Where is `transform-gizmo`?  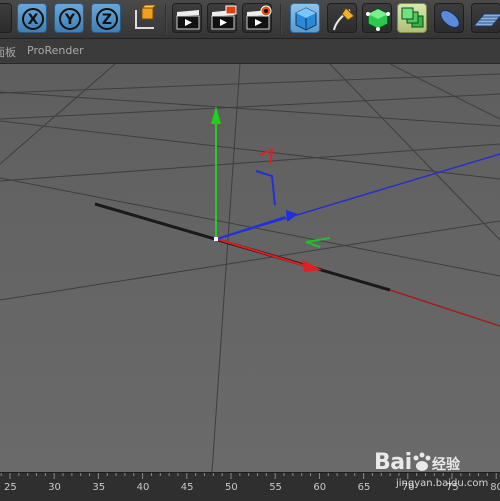
transform-gizmo is located at coordinates (271, 189).